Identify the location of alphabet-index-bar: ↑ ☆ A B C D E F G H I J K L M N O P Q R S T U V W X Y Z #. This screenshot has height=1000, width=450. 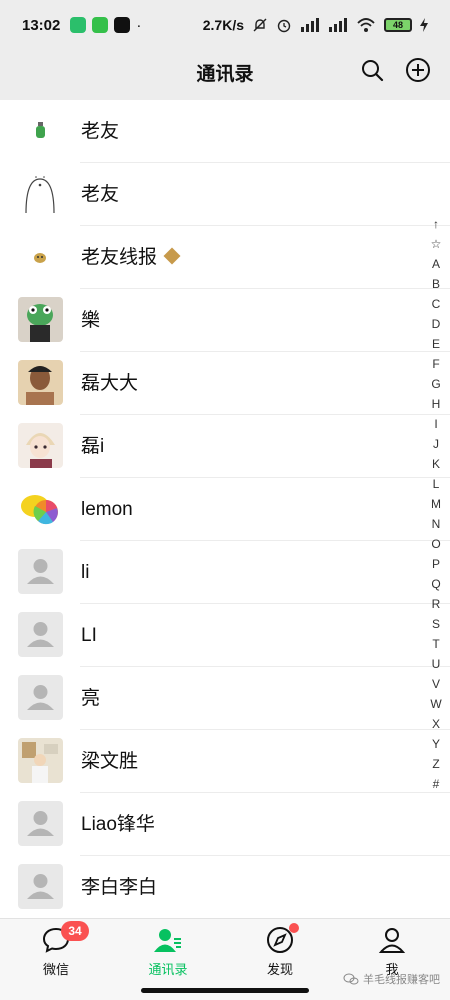
(436, 504).